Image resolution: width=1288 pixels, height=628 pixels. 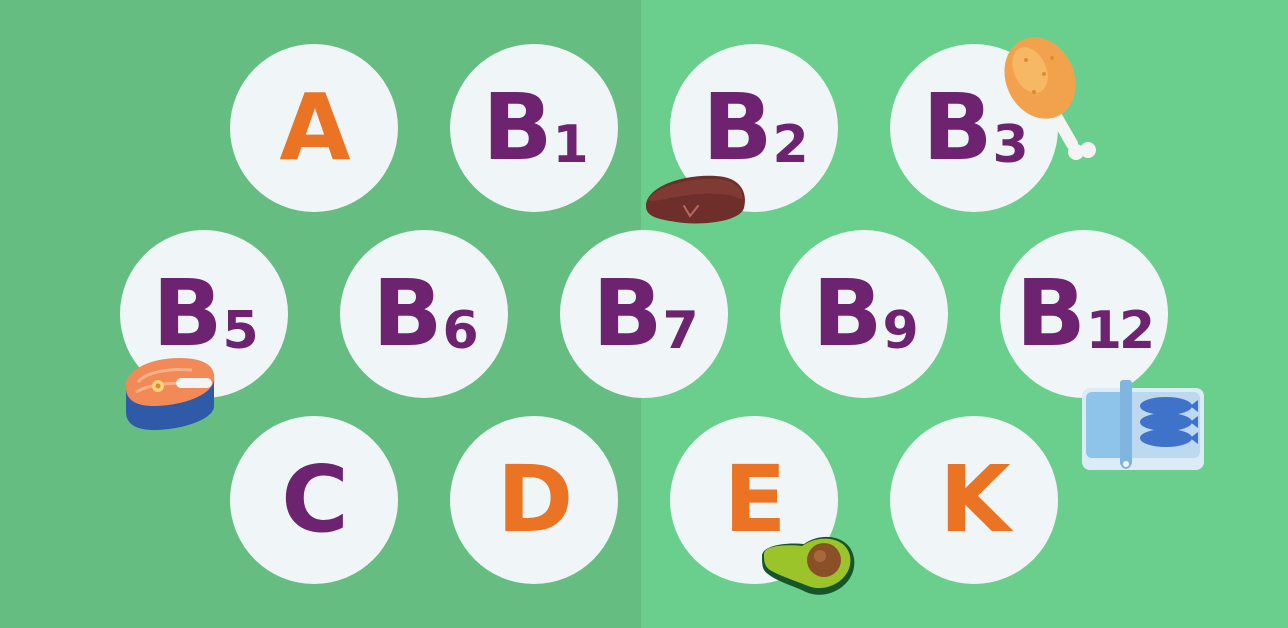 I want to click on vitamin-letter: C, so click(x=315, y=499).